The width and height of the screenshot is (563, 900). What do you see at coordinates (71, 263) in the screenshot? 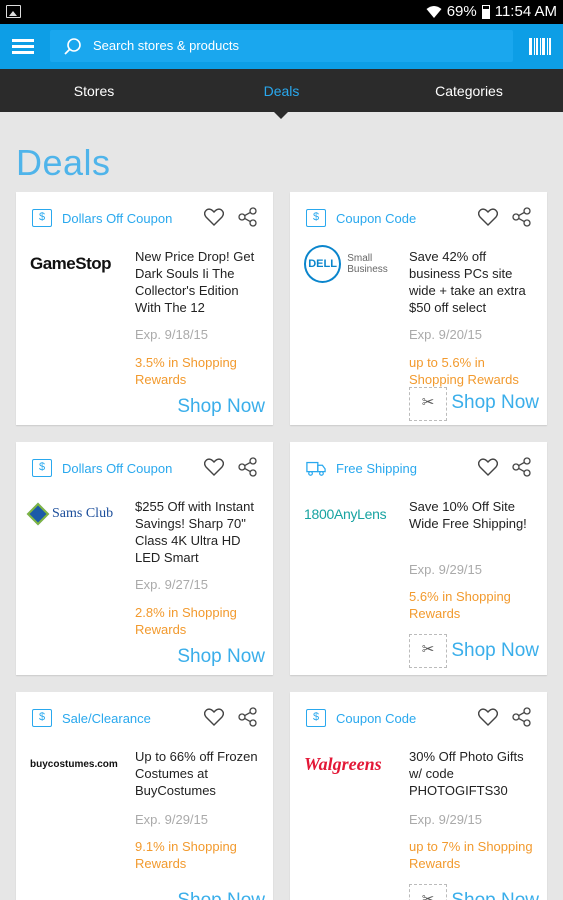
I see `store-name: GameStop` at bounding box center [71, 263].